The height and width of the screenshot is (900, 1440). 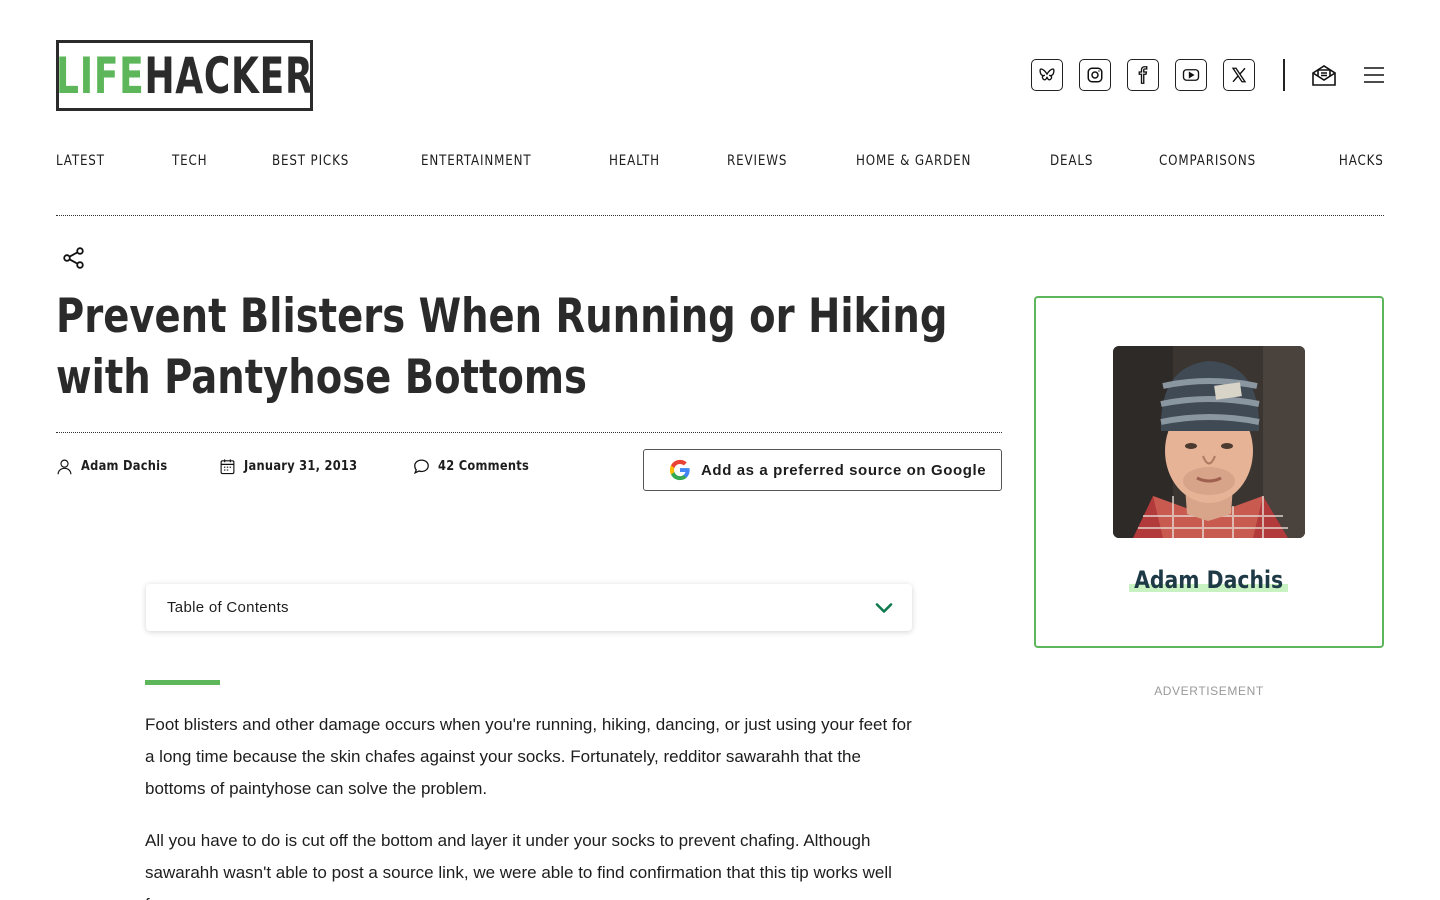 I want to click on toc-label: Table of Contents, so click(x=228, y=607).